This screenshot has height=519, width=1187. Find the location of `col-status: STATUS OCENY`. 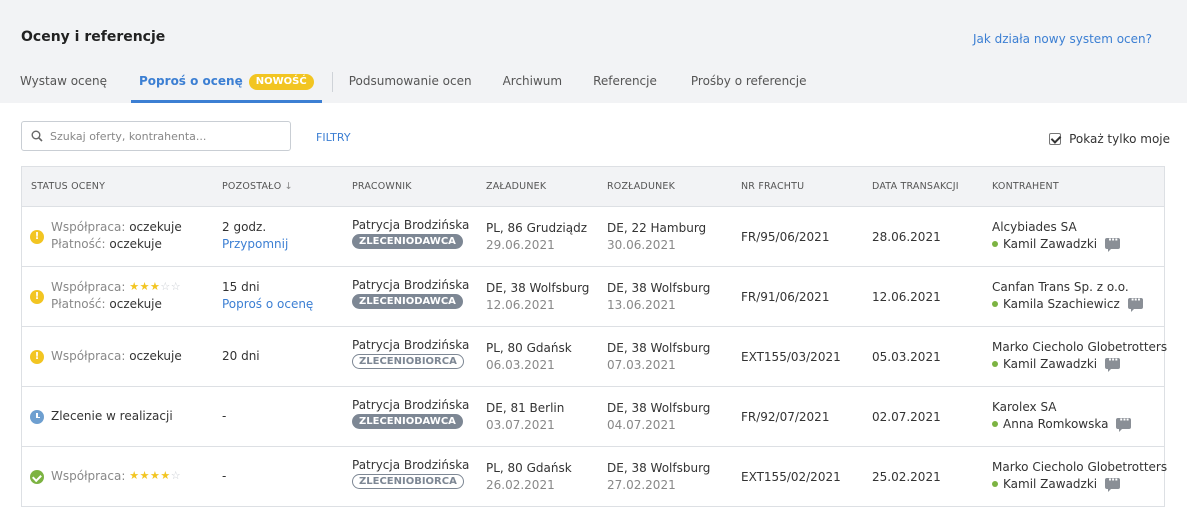

col-status: STATUS OCENY is located at coordinates (68, 186).